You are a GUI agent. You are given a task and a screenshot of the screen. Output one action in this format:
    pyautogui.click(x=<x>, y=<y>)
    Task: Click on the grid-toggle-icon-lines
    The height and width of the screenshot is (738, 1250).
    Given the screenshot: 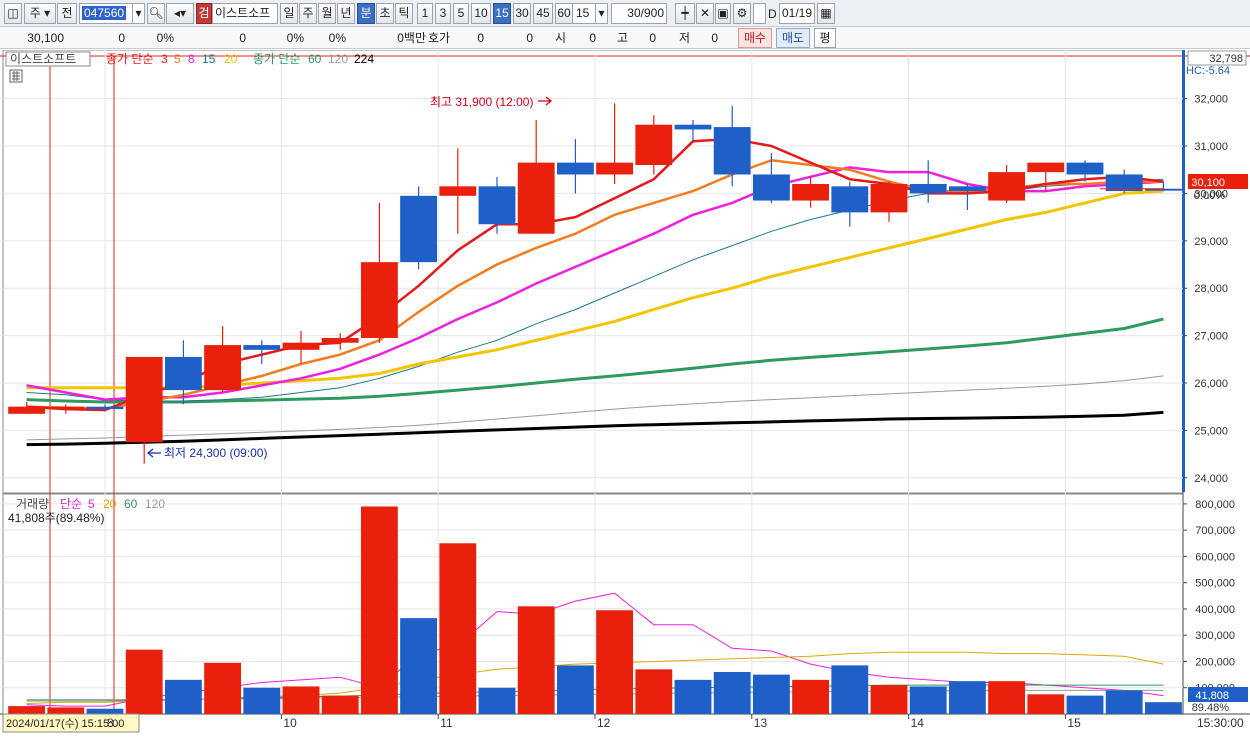 What is the action you would take?
    pyautogui.click(x=16, y=76)
    